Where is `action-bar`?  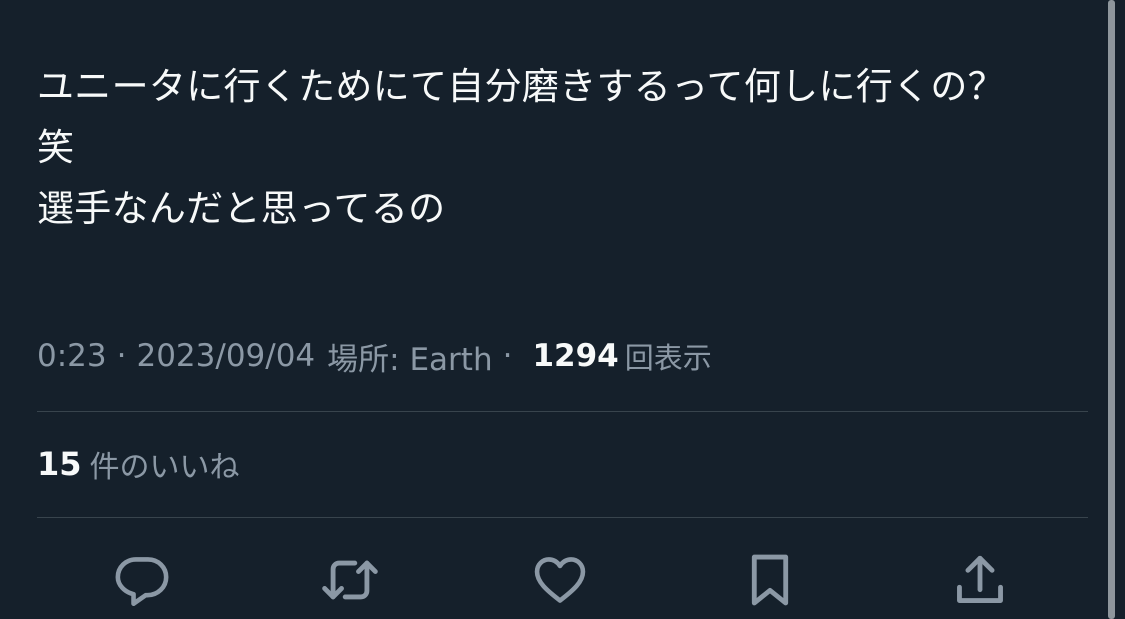 action-bar is located at coordinates (550, 580).